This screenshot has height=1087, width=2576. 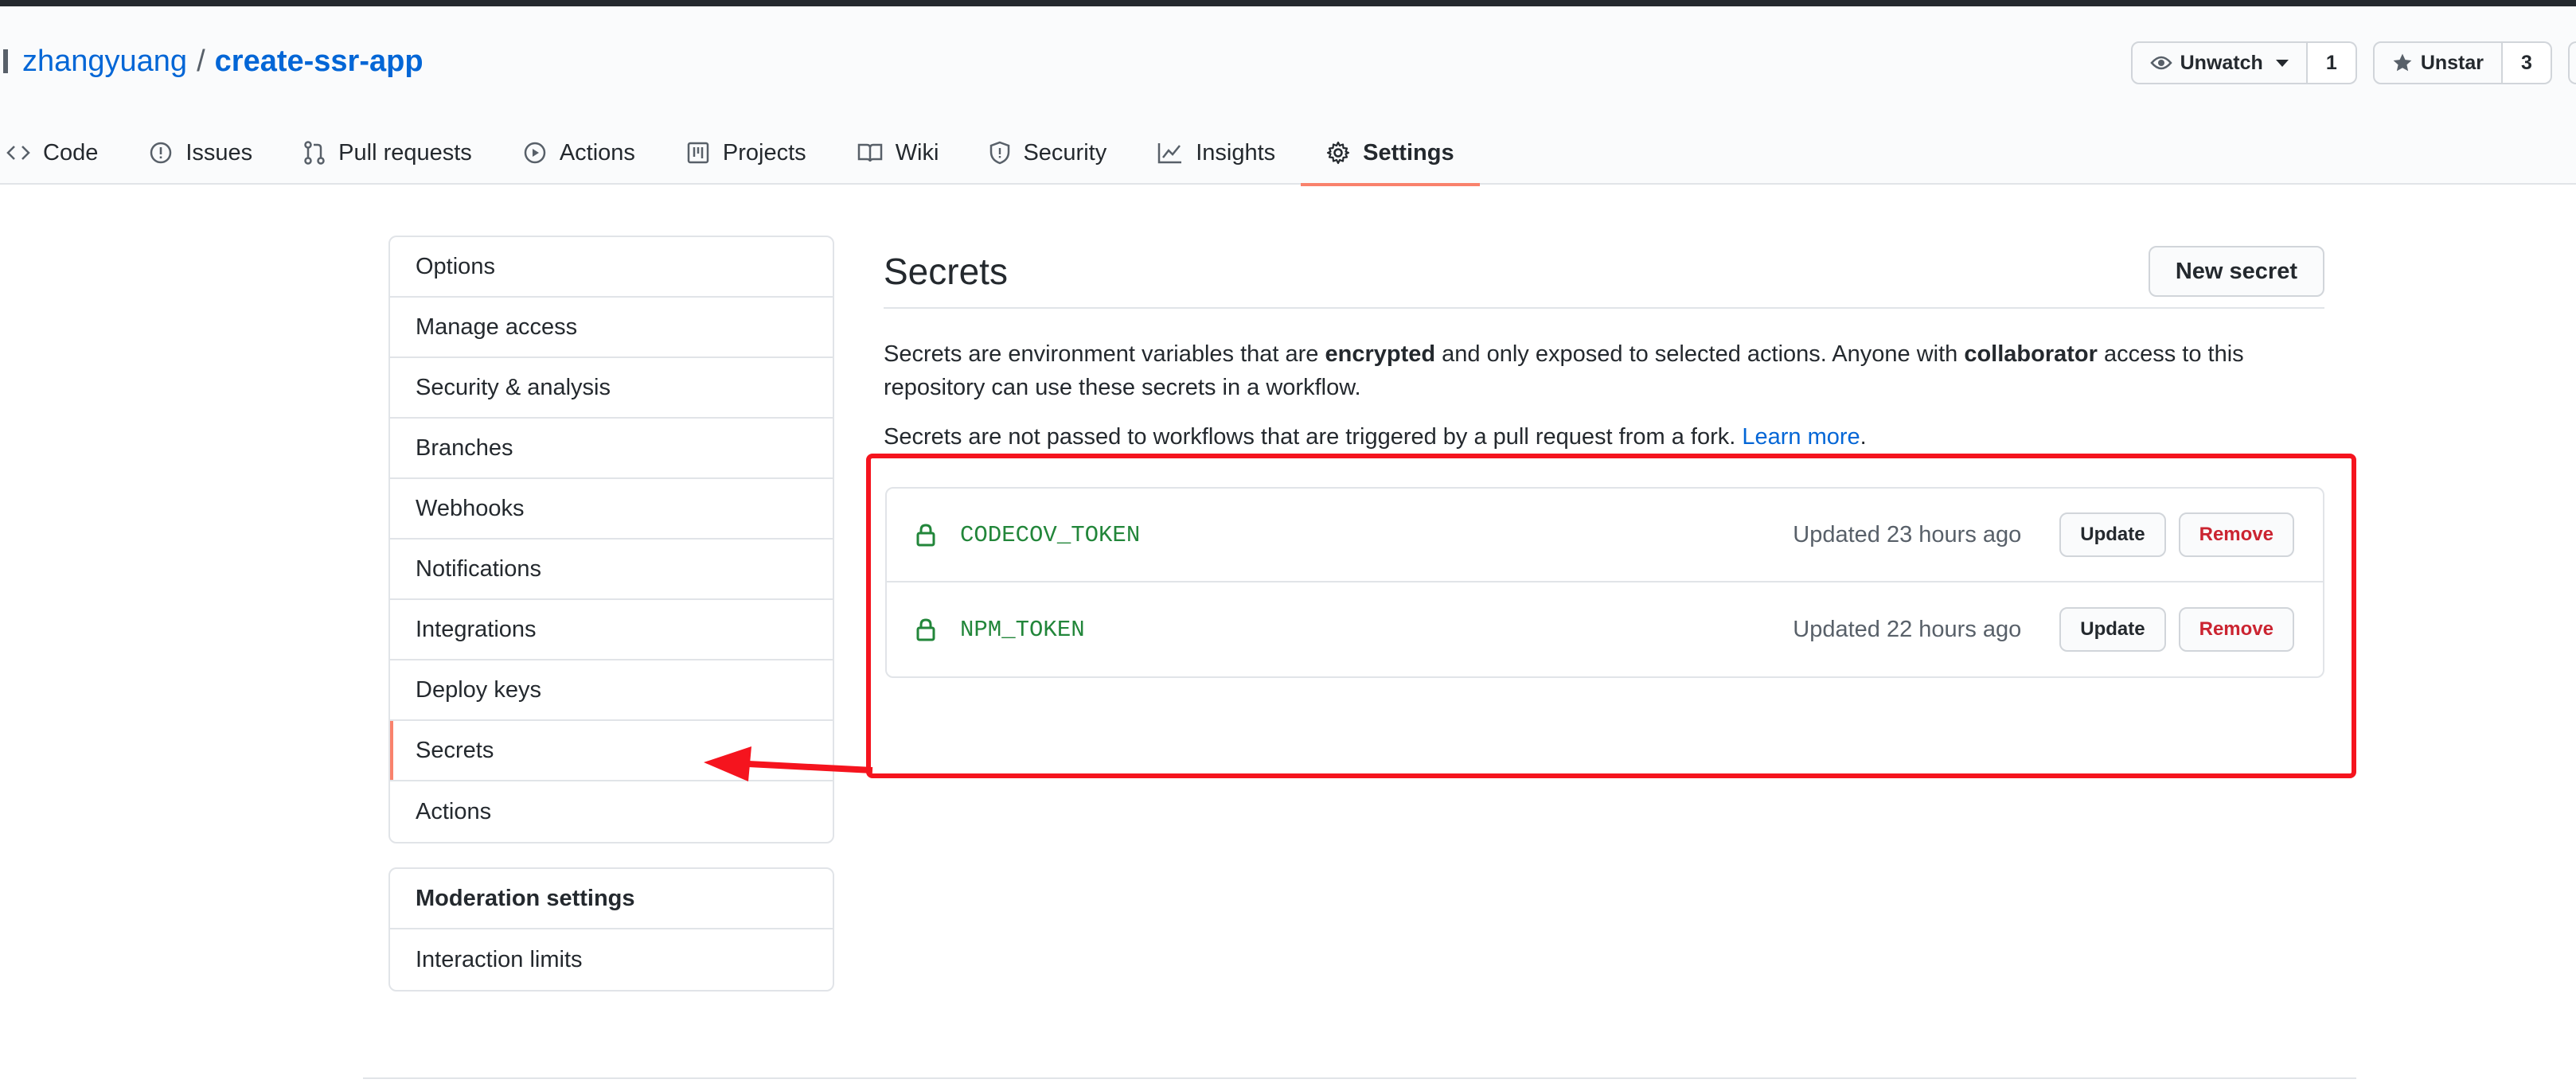 I want to click on unwatch-label: Unwatch, so click(x=2221, y=62).